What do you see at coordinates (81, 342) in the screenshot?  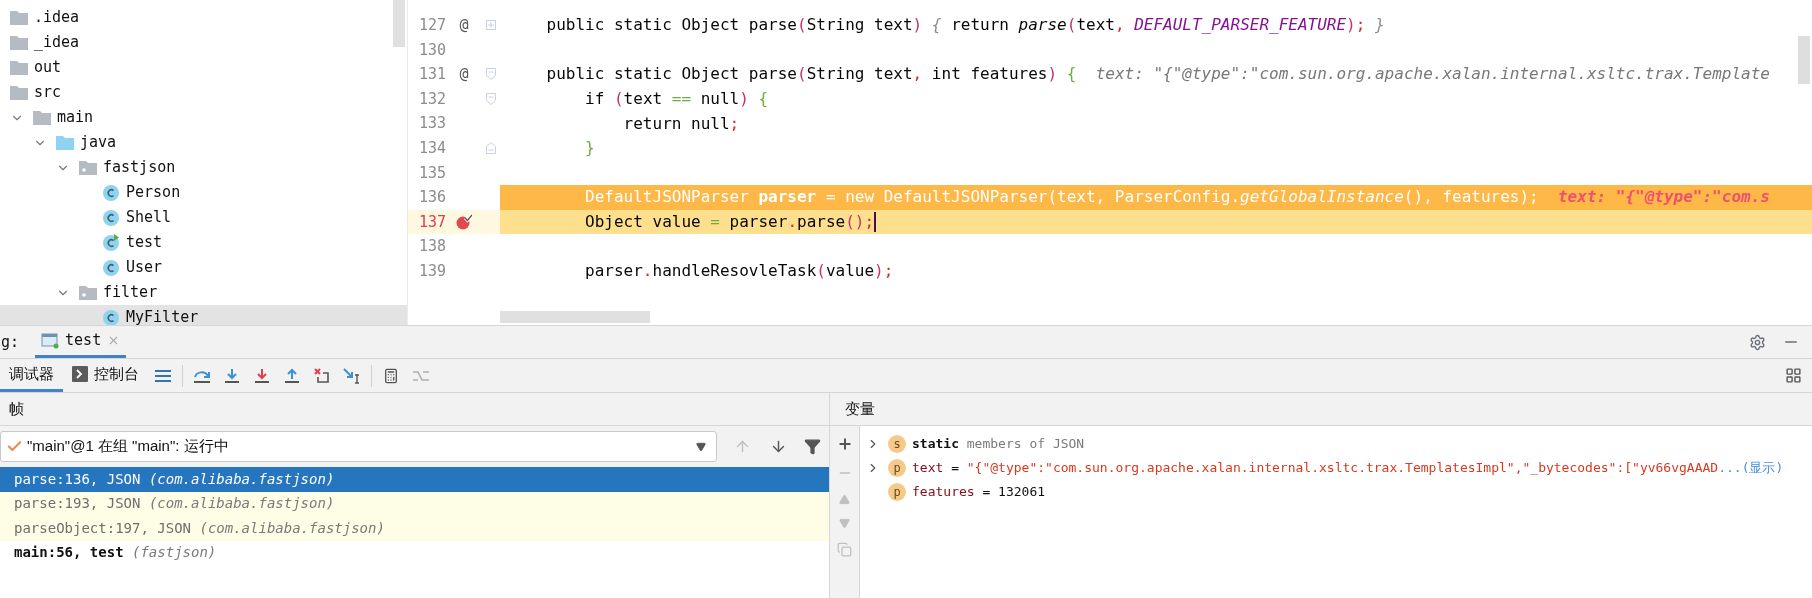 I see `session-tab: test` at bounding box center [81, 342].